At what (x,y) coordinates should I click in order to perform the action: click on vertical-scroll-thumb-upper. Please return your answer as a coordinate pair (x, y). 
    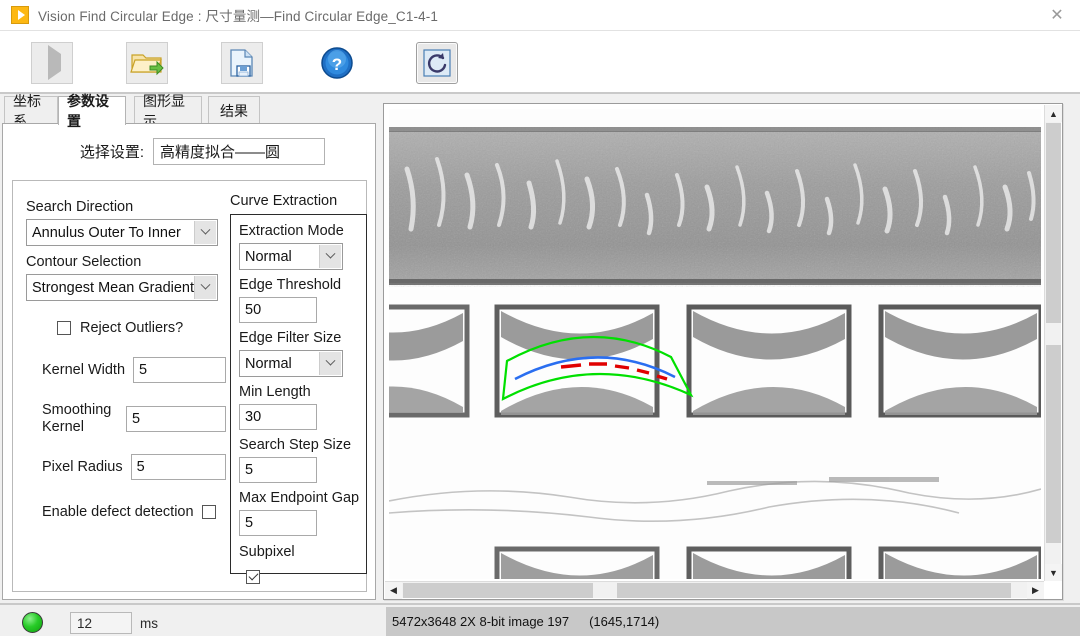
    Looking at the image, I should click on (1053, 223).